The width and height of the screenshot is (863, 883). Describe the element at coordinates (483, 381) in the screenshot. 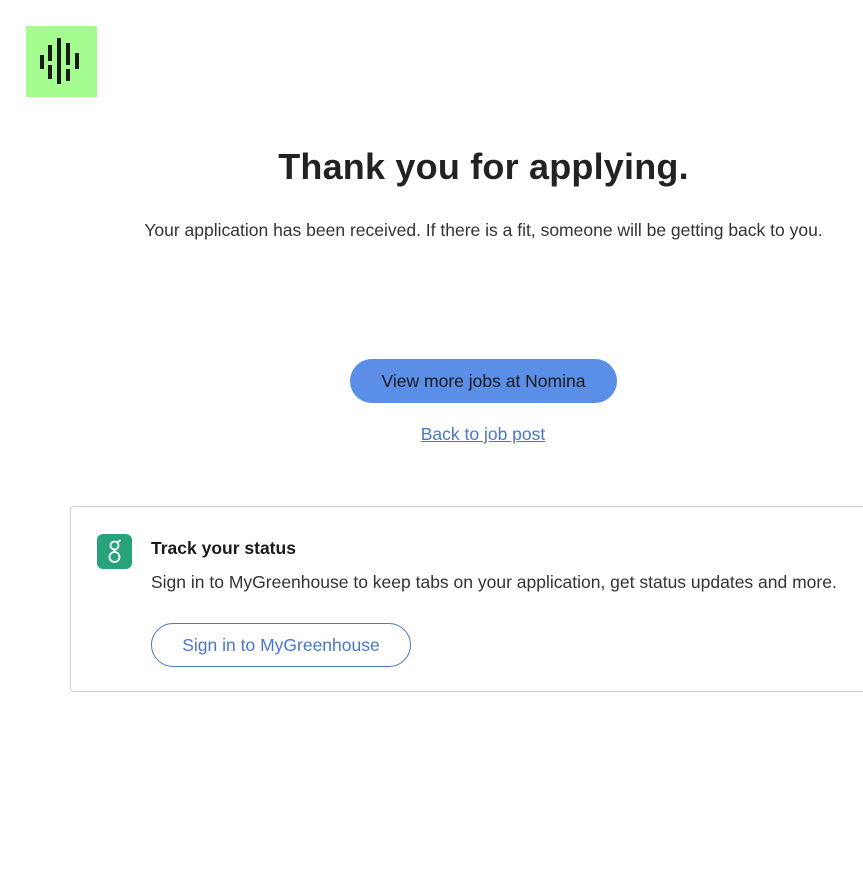

I see `view-more-jobs-button: View more jobs at Nomina` at that location.